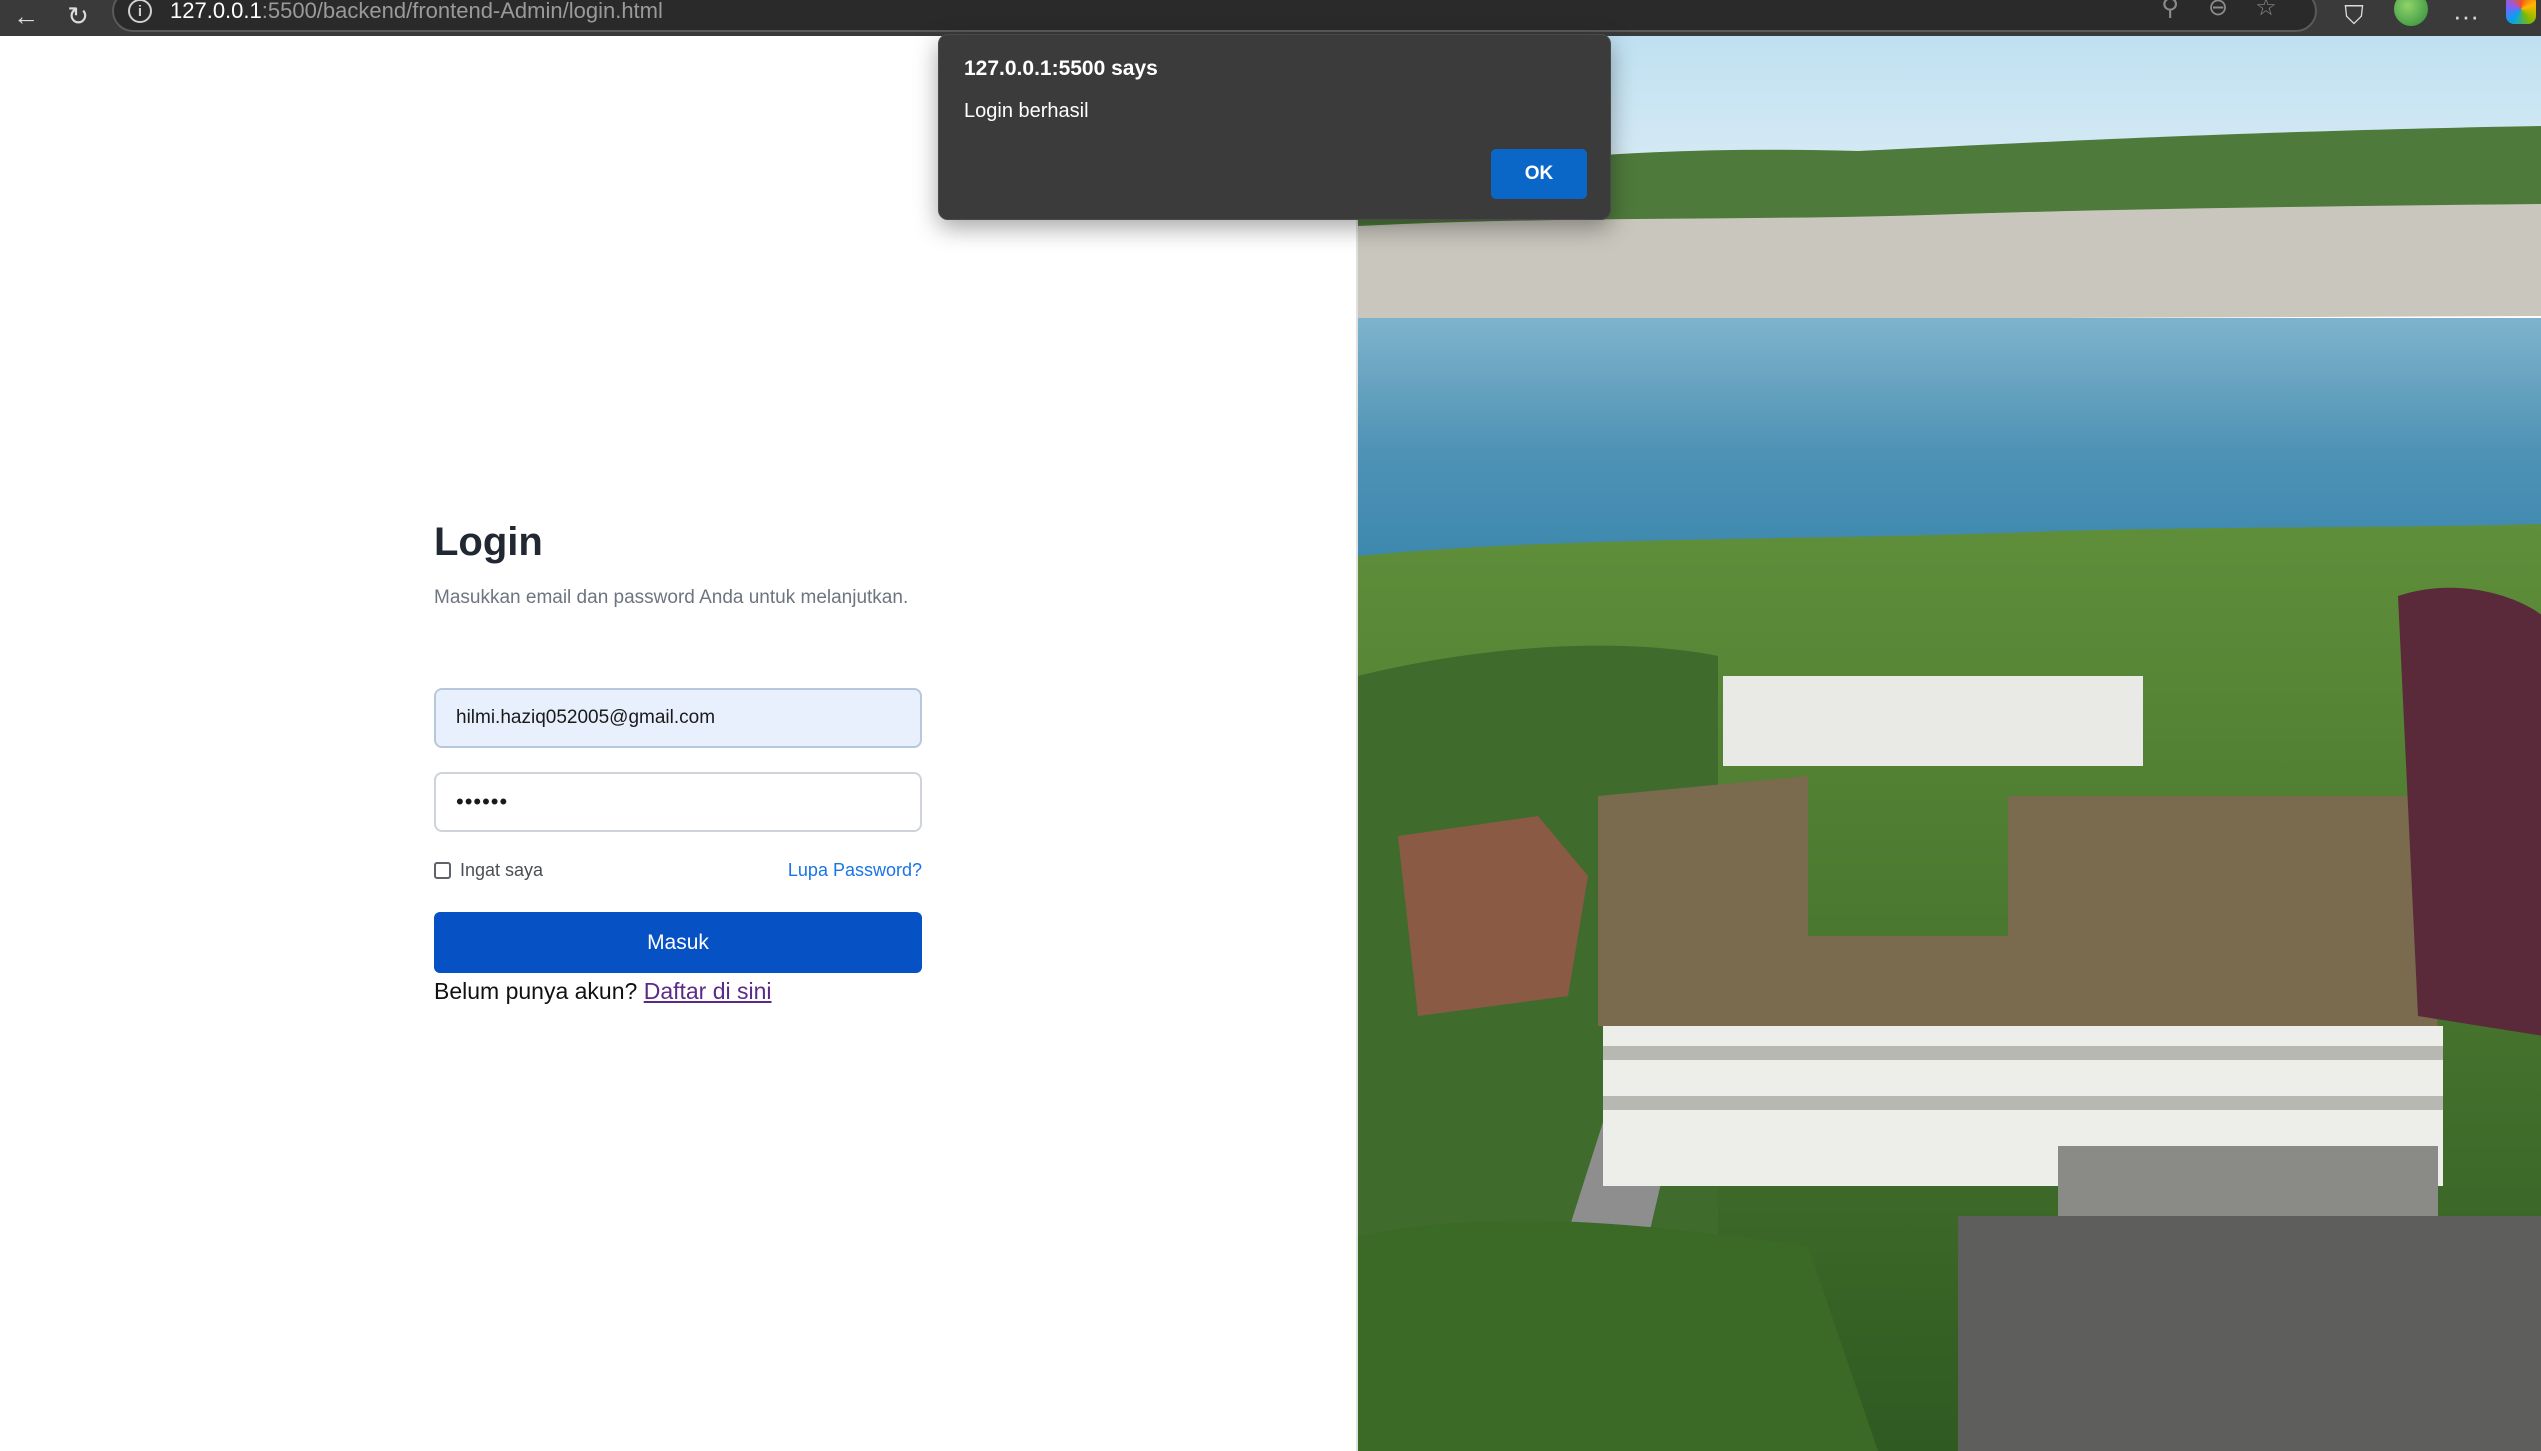  I want to click on form-options: Ingat saya Lupa Password?, so click(678, 870).